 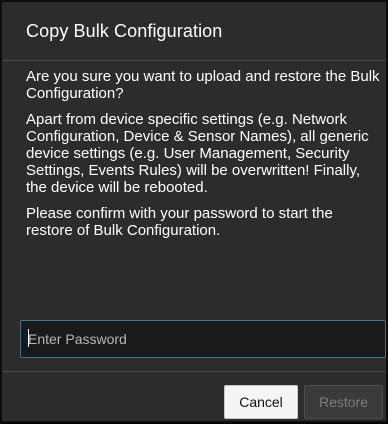 I want to click on dialog-header: Copy Bulk Configuration, so click(x=194, y=31).